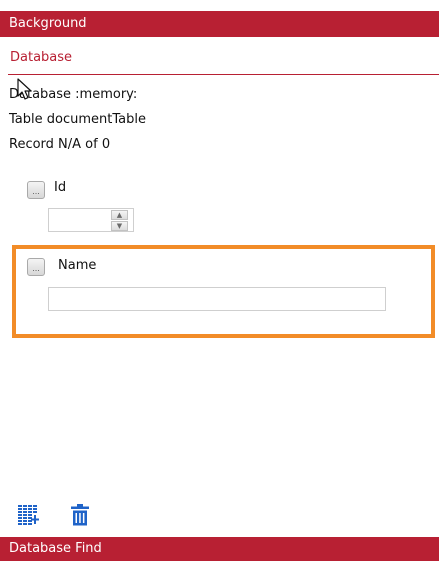 This screenshot has height=561, width=439. Describe the element at coordinates (60, 187) in the screenshot. I see `id-label: Id` at that location.